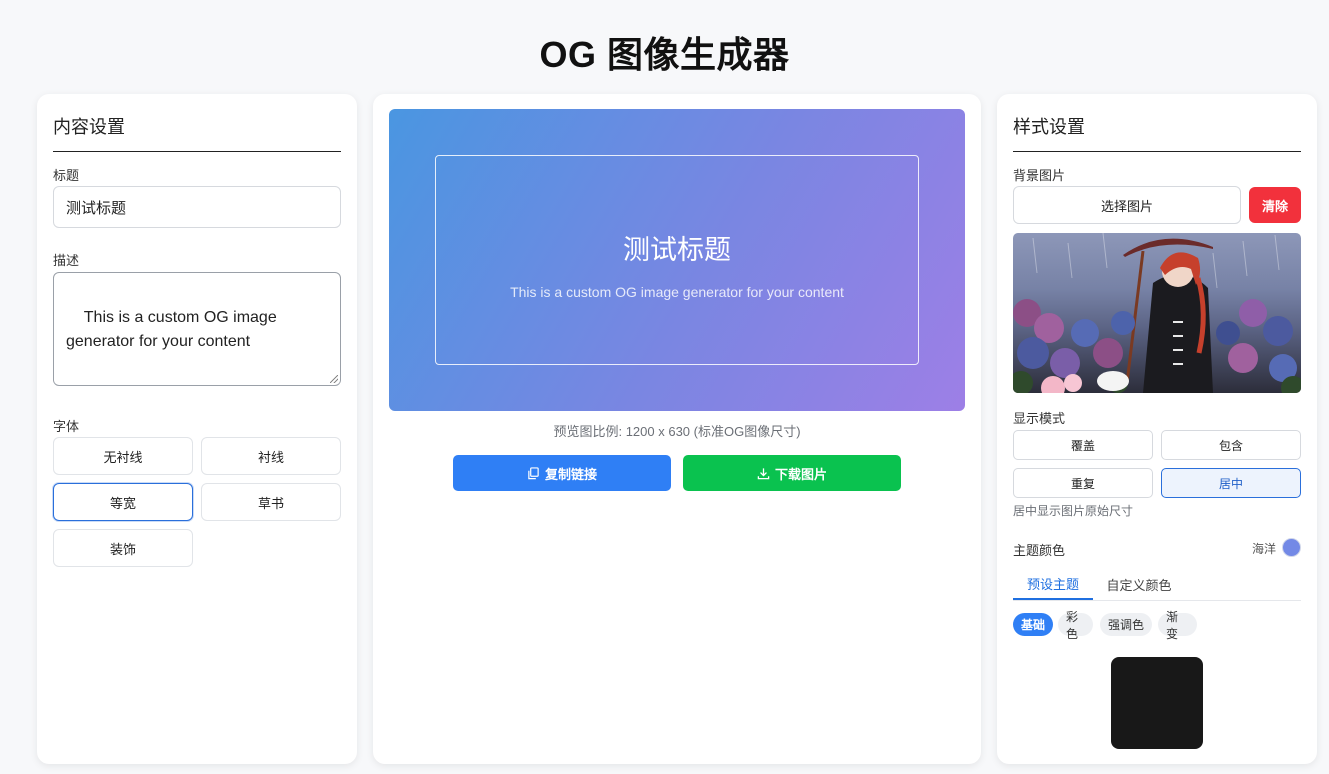 The height and width of the screenshot is (774, 1329). I want to click on font-cursive-button: 草书, so click(271, 502).